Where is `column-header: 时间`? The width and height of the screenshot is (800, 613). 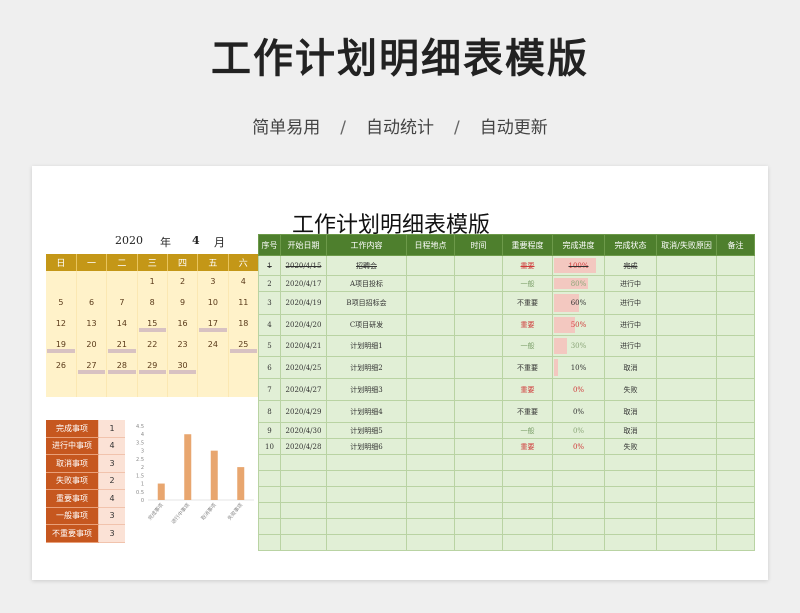 column-header: 时间 is located at coordinates (478, 245).